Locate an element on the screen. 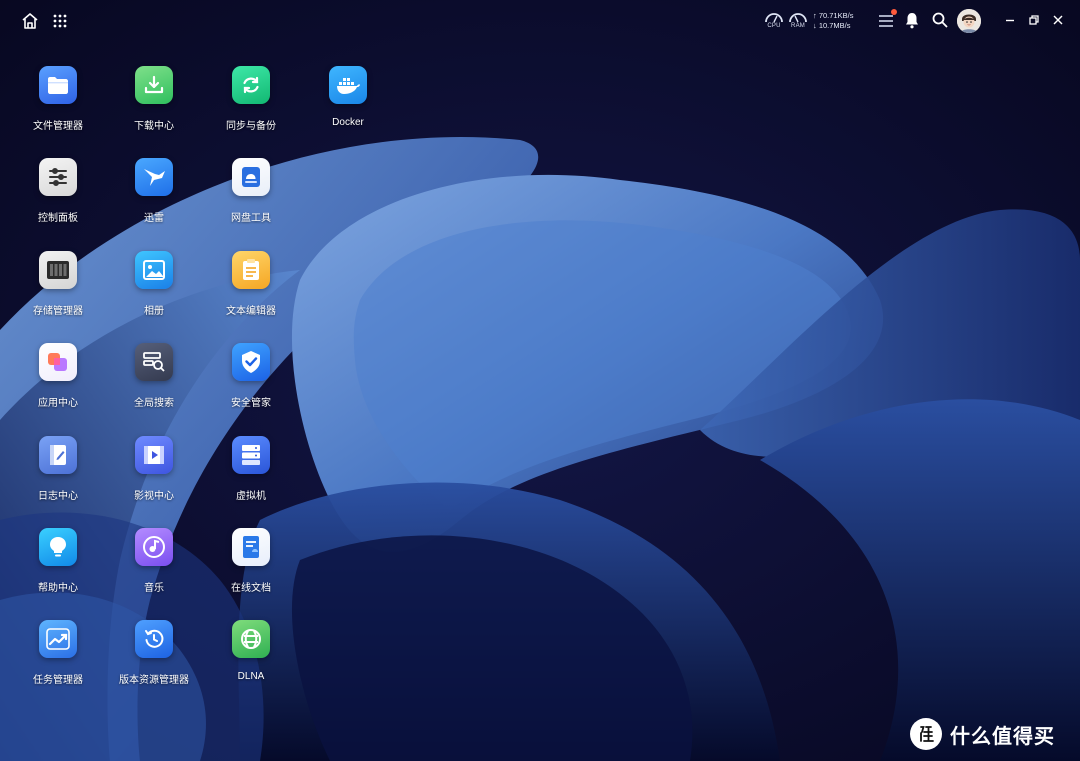  download-speed: ↓ 10.7MB/s is located at coordinates (832, 25).